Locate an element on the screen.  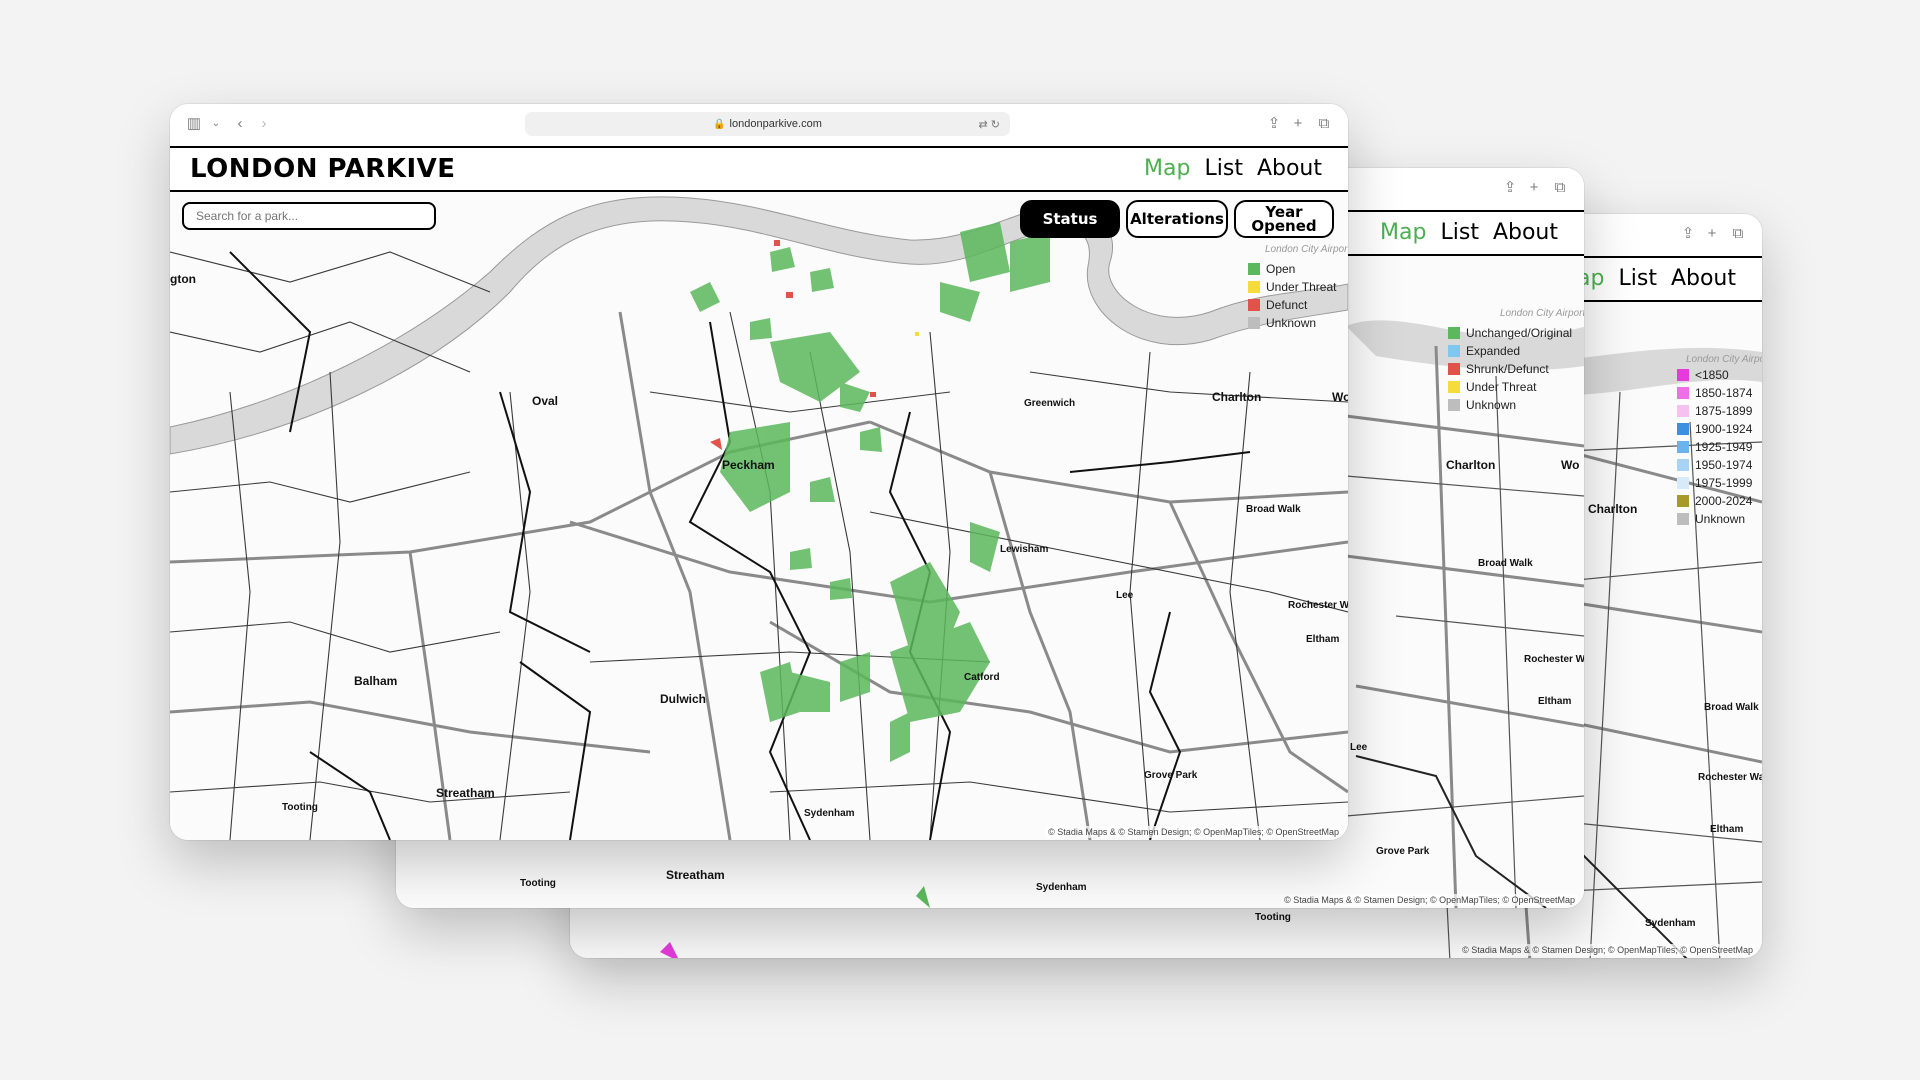
status-legend: Open Under Threat Defunct Unknown is located at coordinates (1292, 296).